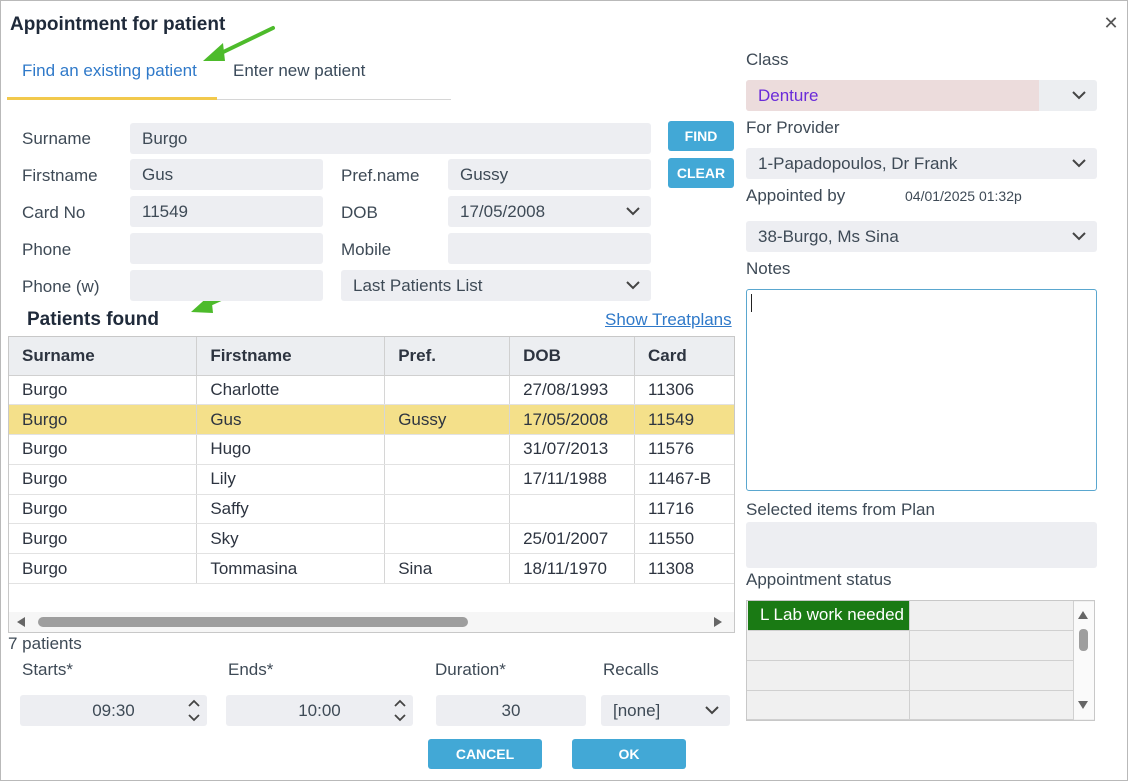  What do you see at coordinates (921, 390) in the screenshot?
I see `notes-textarea` at bounding box center [921, 390].